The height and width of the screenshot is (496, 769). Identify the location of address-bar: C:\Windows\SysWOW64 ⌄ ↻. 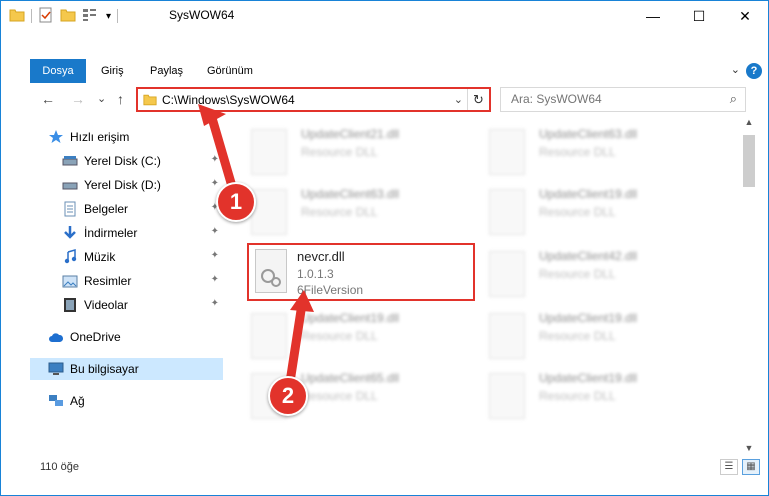
(313, 99).